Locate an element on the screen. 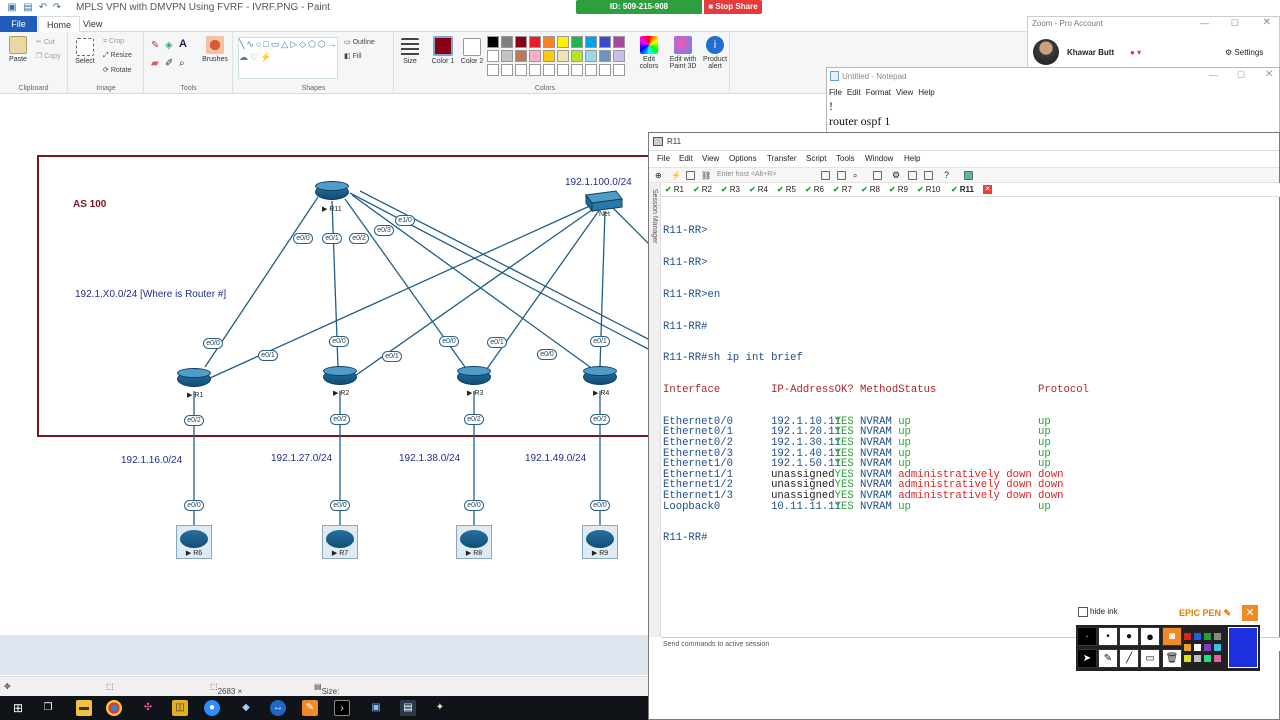 This screenshot has width=1280, height=720. pencil-icon: ✎ is located at coordinates (155, 45).